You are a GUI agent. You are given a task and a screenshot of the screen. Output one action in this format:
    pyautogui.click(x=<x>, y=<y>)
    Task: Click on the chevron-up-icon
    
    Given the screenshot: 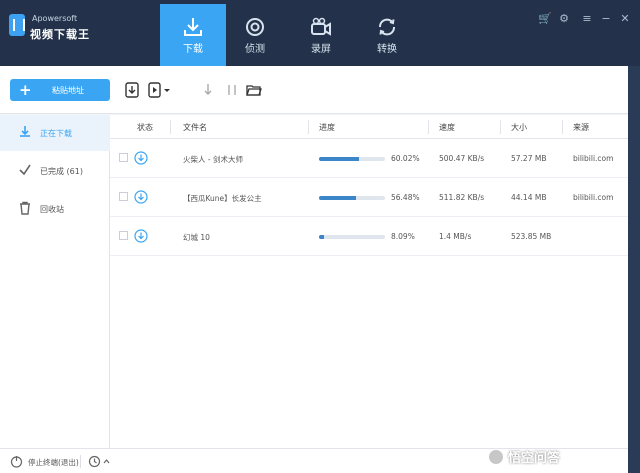 What is the action you would take?
    pyautogui.click(x=106, y=461)
    